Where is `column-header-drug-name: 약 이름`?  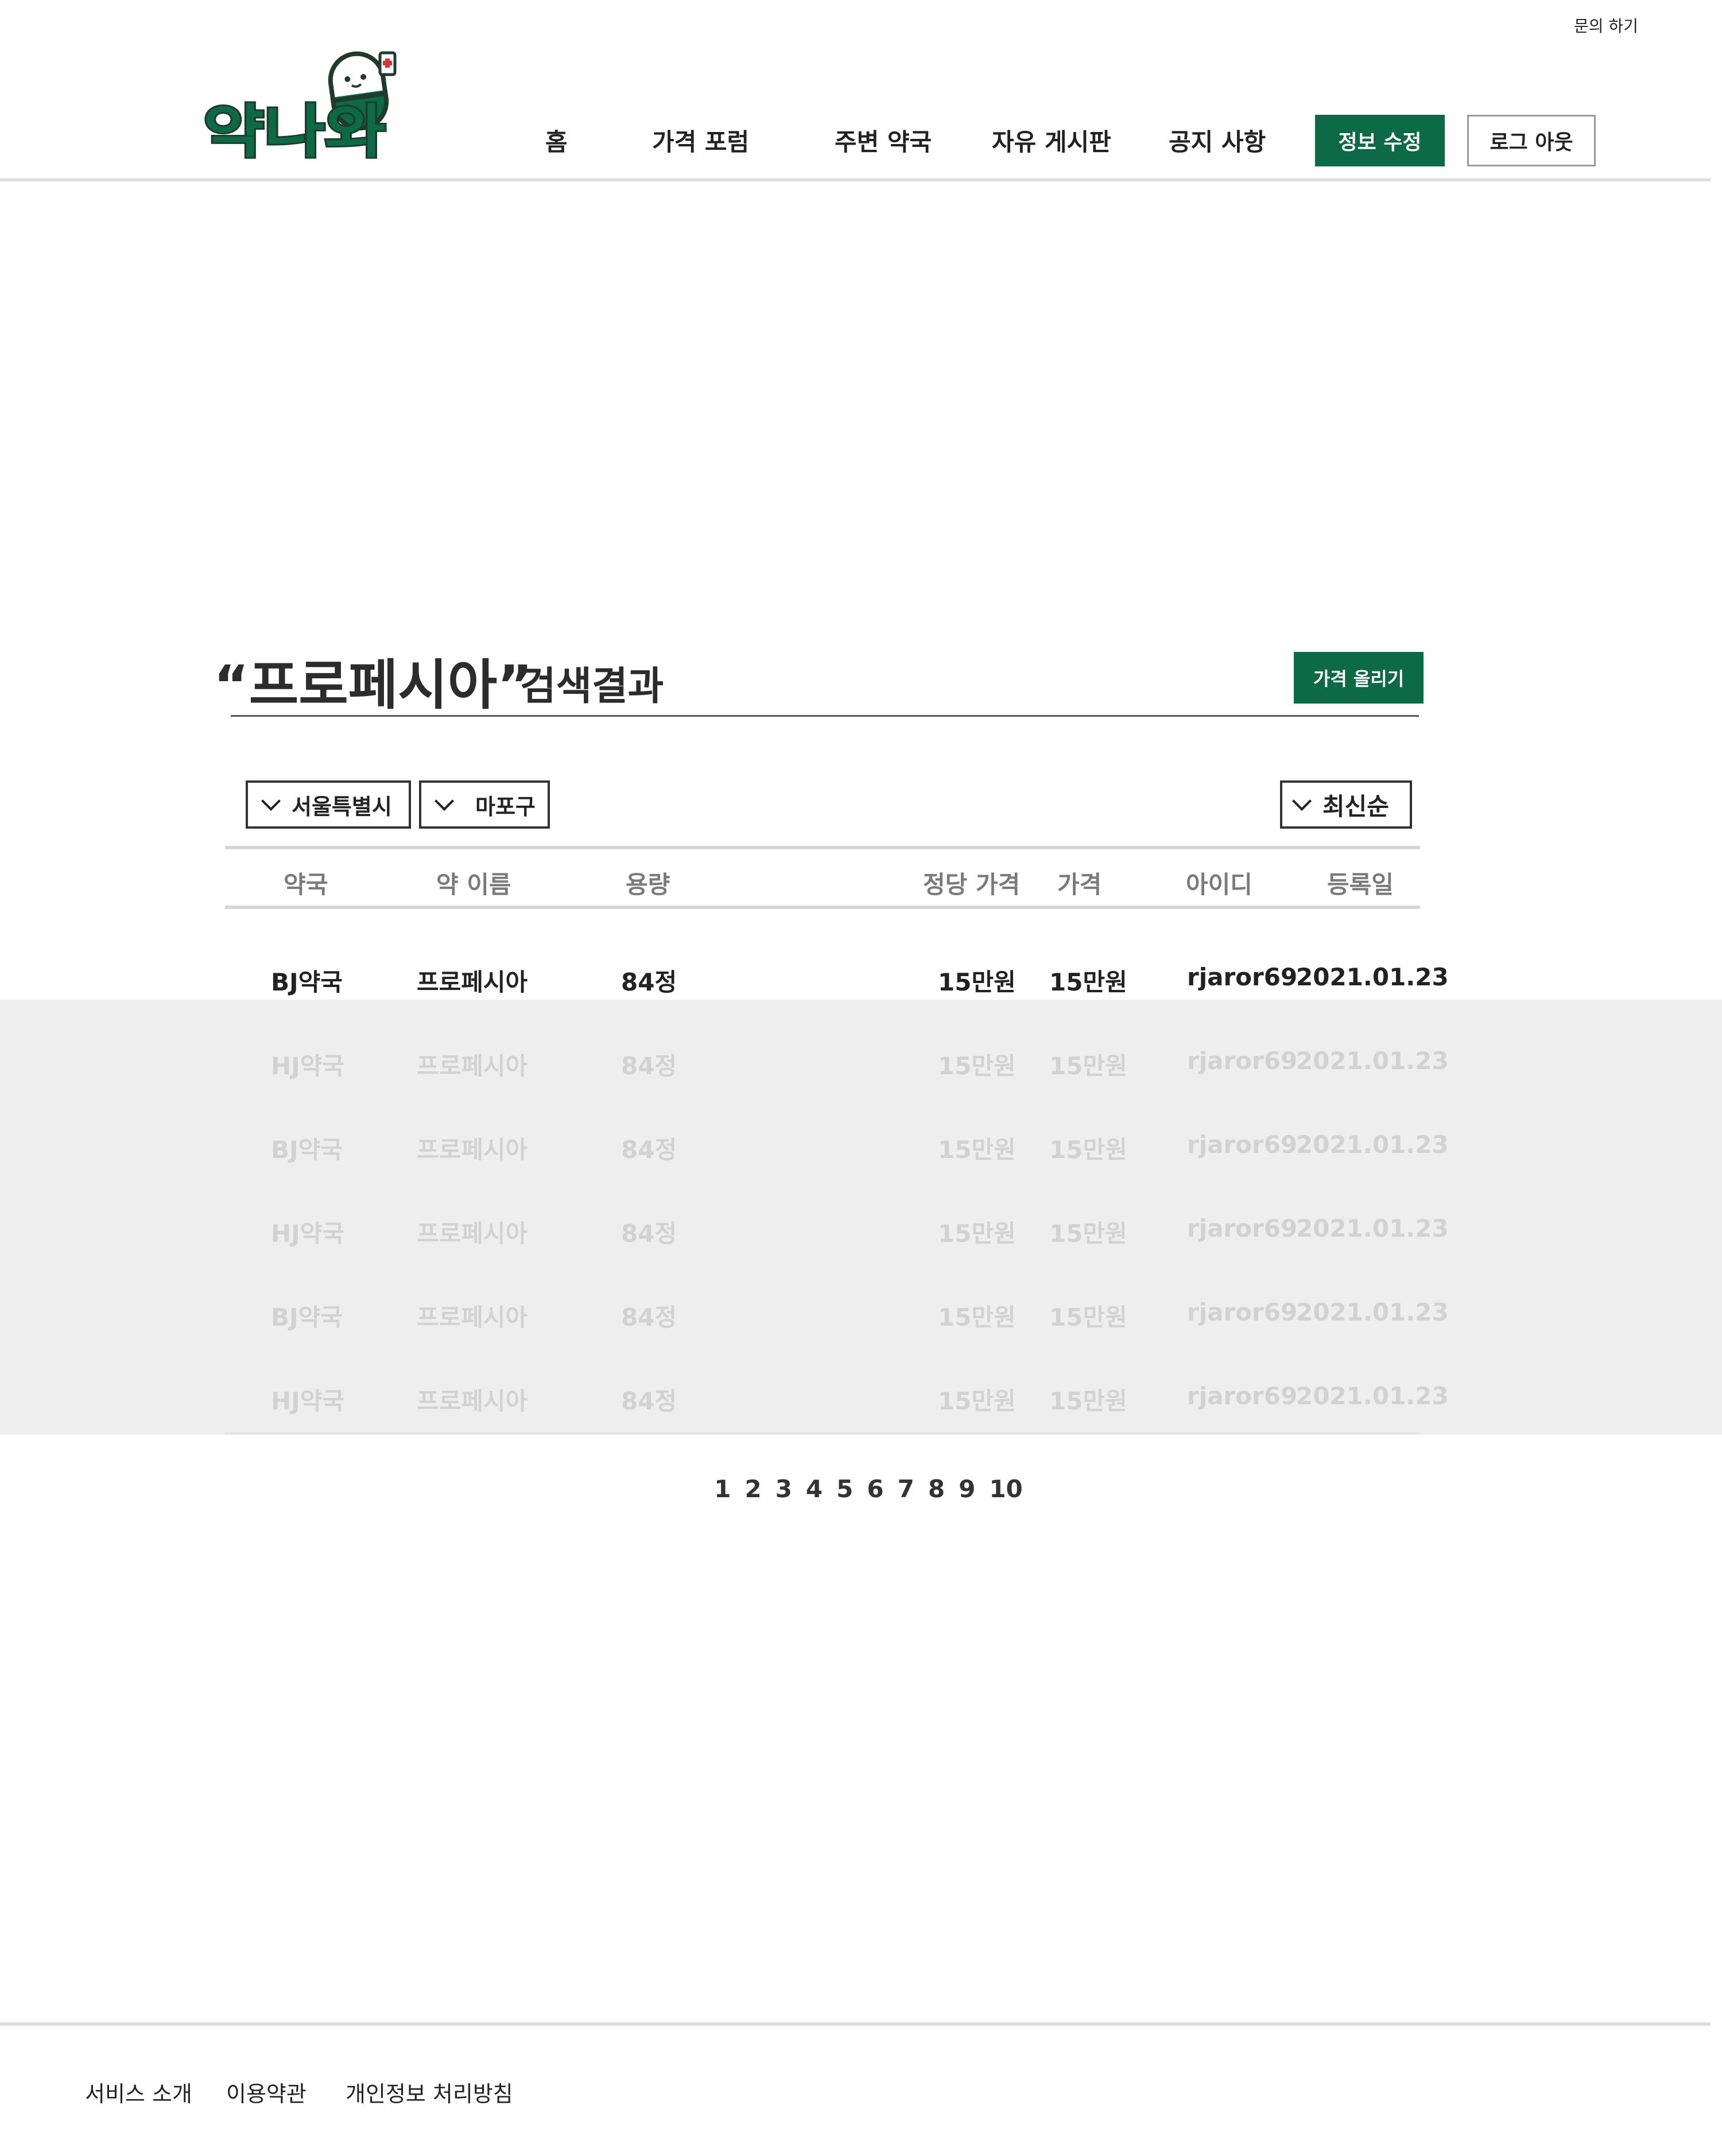 column-header-drug-name: 약 이름 is located at coordinates (473, 882).